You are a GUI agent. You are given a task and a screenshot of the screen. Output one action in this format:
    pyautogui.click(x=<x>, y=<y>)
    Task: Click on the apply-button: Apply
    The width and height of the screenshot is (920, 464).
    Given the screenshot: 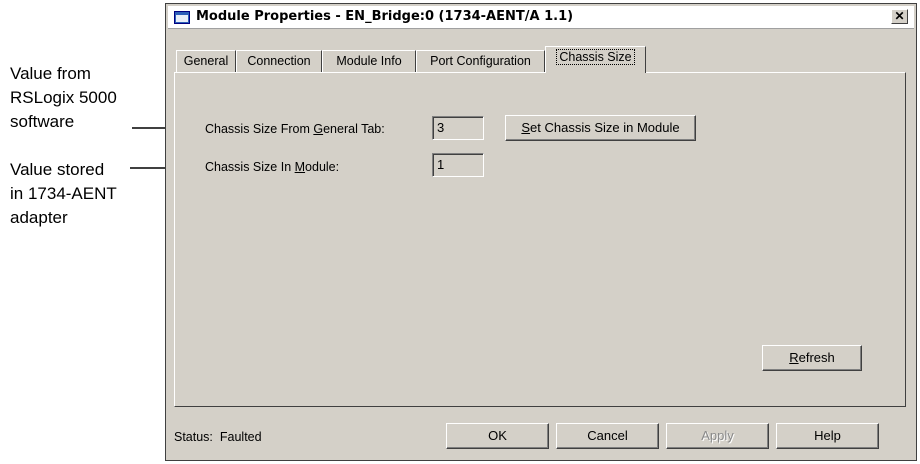 What is the action you would take?
    pyautogui.click(x=717, y=436)
    